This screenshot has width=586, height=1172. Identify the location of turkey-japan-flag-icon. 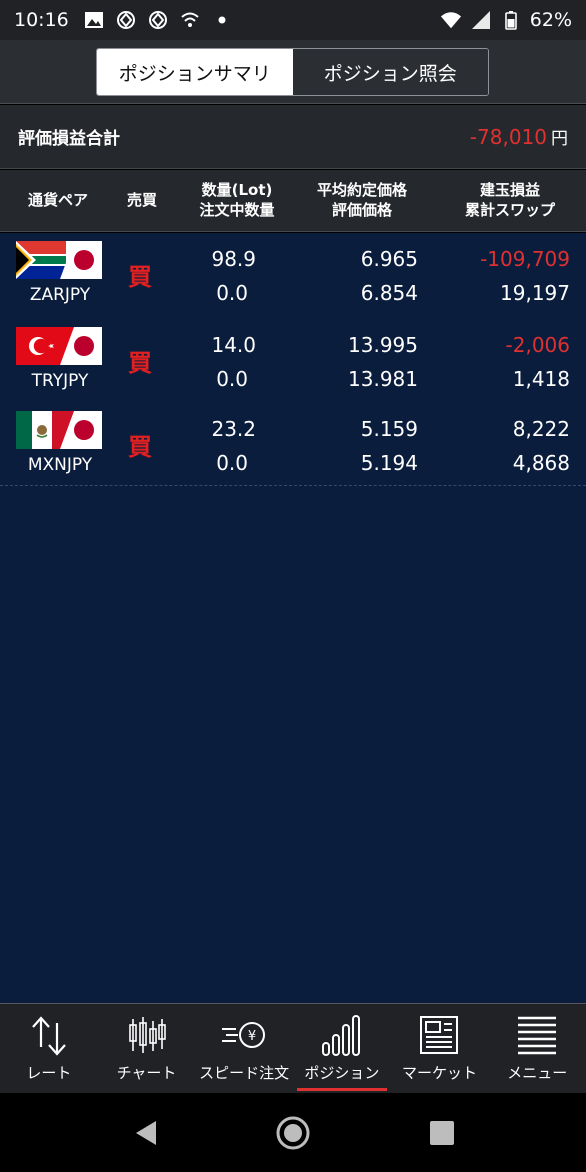
(59, 346).